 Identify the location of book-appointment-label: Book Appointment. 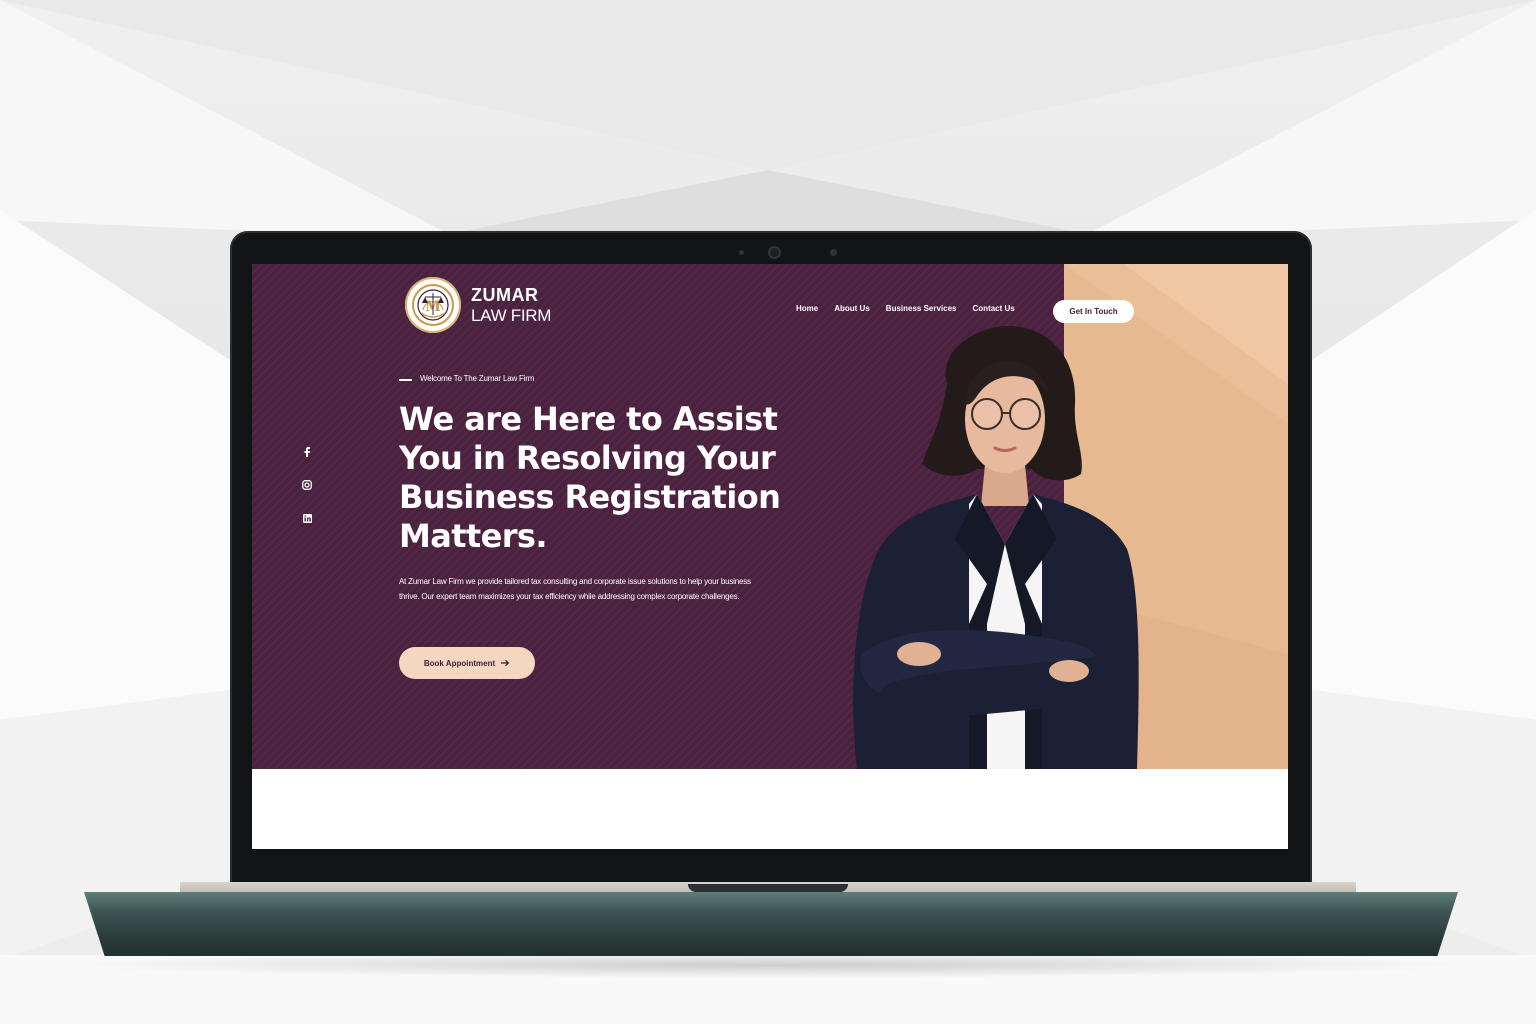
(459, 663).